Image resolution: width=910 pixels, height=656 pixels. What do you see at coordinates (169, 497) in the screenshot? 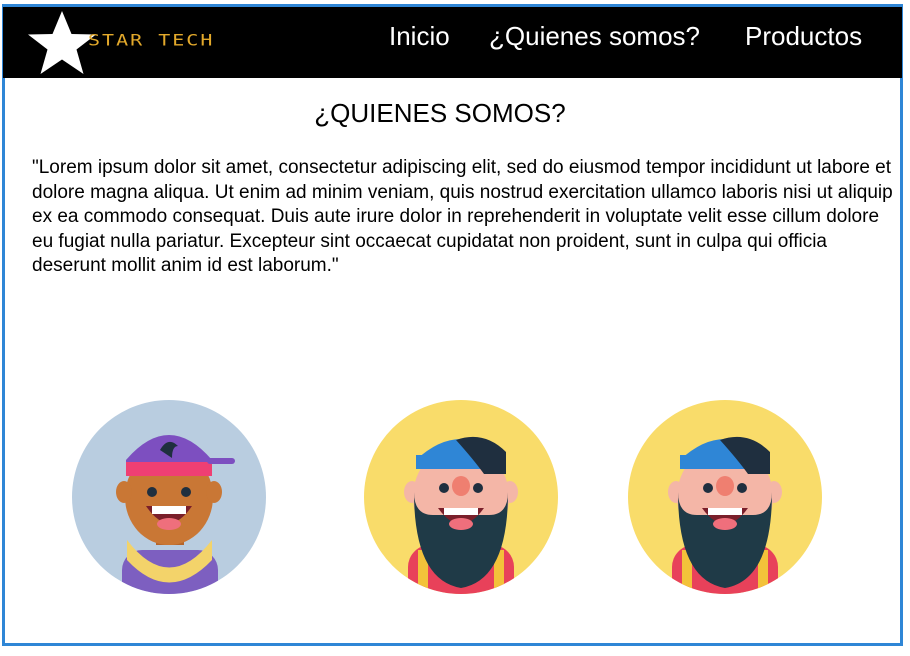
I see `cap-boy-avatar-icon` at bounding box center [169, 497].